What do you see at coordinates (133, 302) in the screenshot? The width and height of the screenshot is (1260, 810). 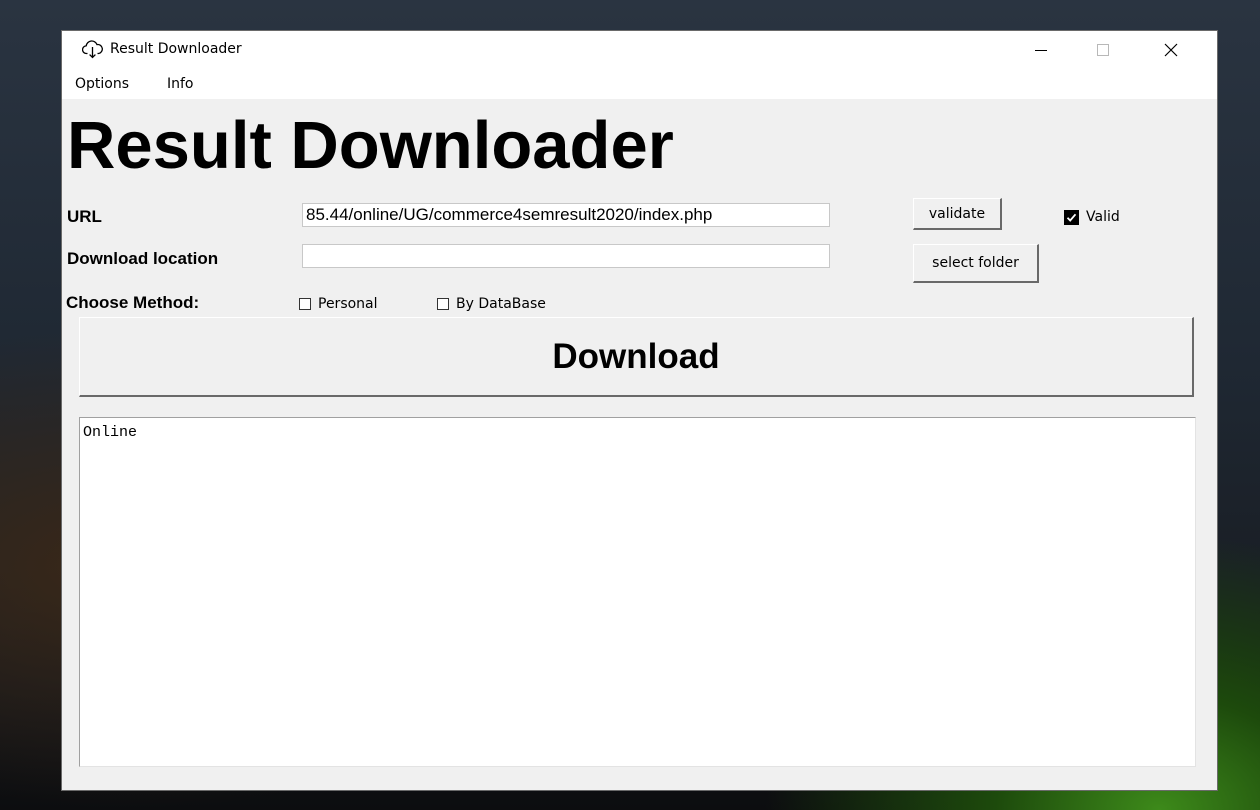 I see `choose-method-label: Choose Method:` at bounding box center [133, 302].